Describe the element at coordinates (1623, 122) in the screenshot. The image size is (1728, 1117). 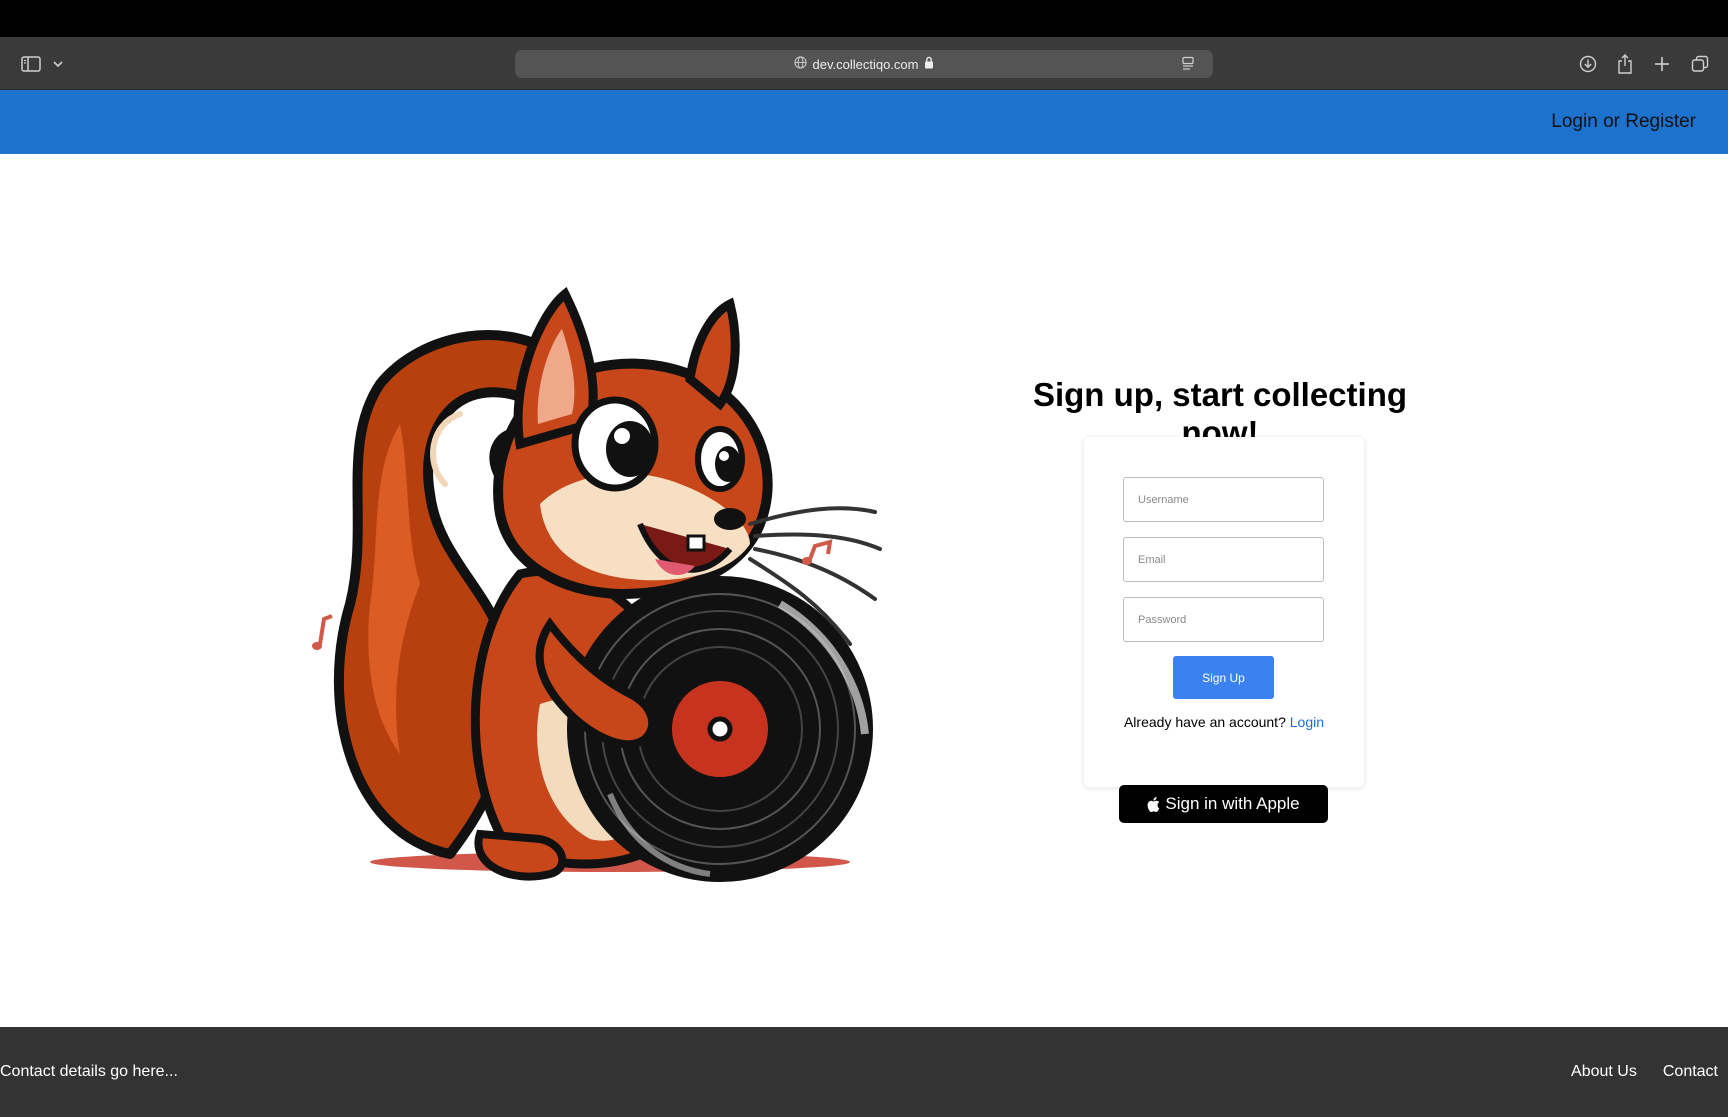
I see `login-register-link: Login or Register` at that location.